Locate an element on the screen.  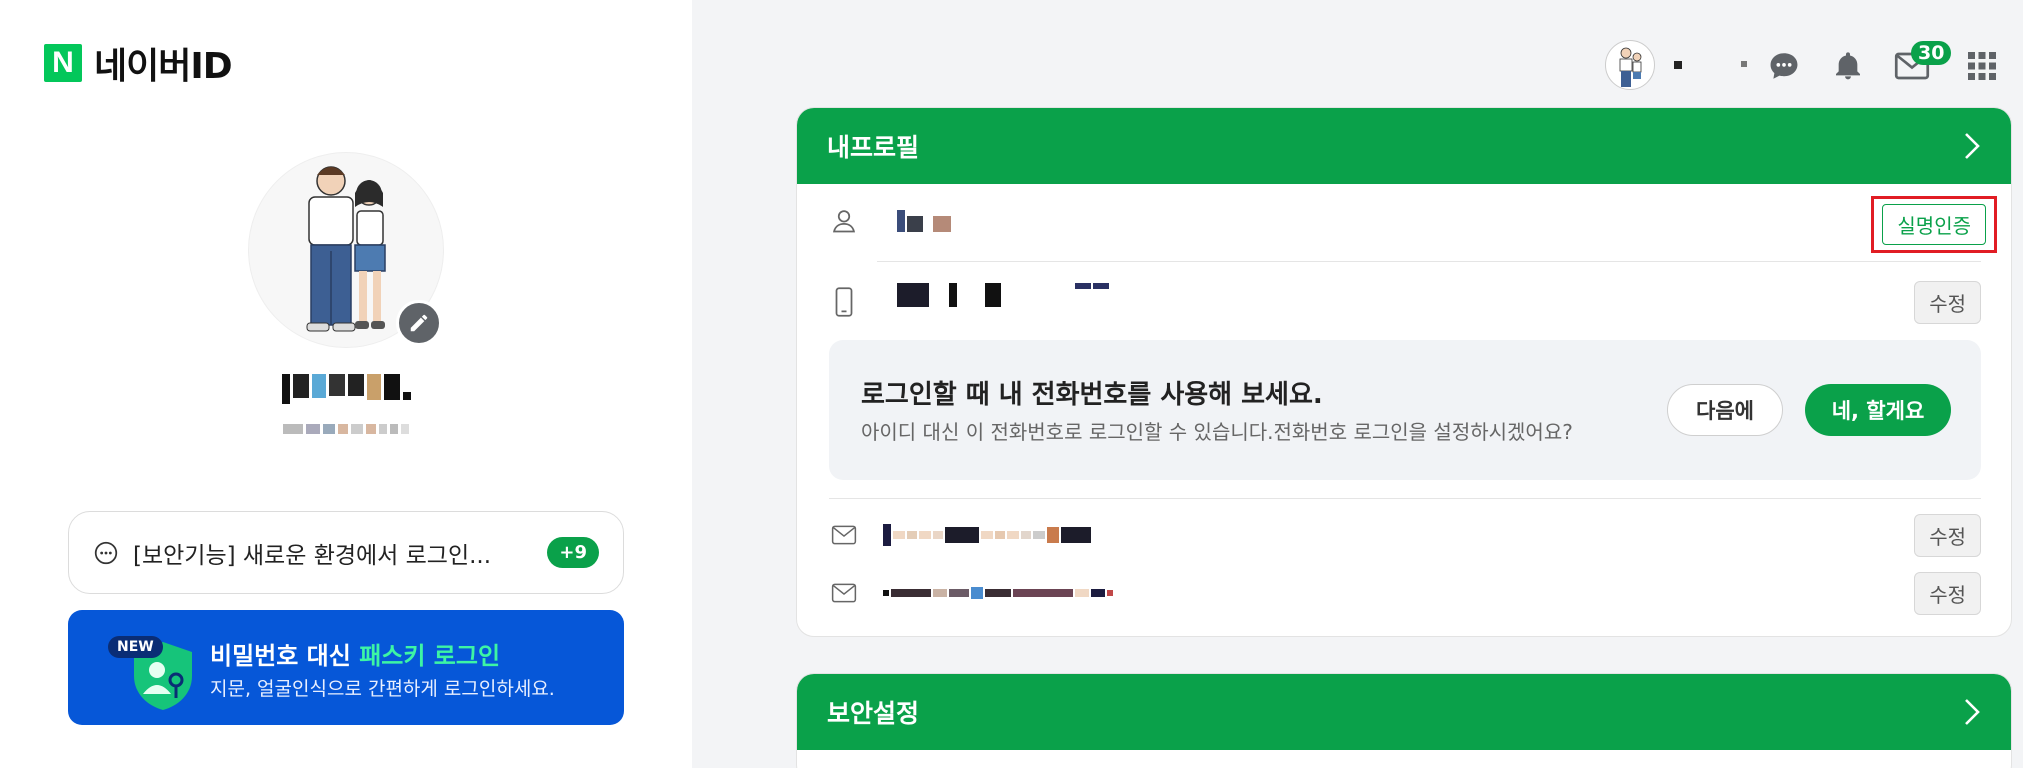
couple-mini-illustration is located at coordinates (1630, 67).